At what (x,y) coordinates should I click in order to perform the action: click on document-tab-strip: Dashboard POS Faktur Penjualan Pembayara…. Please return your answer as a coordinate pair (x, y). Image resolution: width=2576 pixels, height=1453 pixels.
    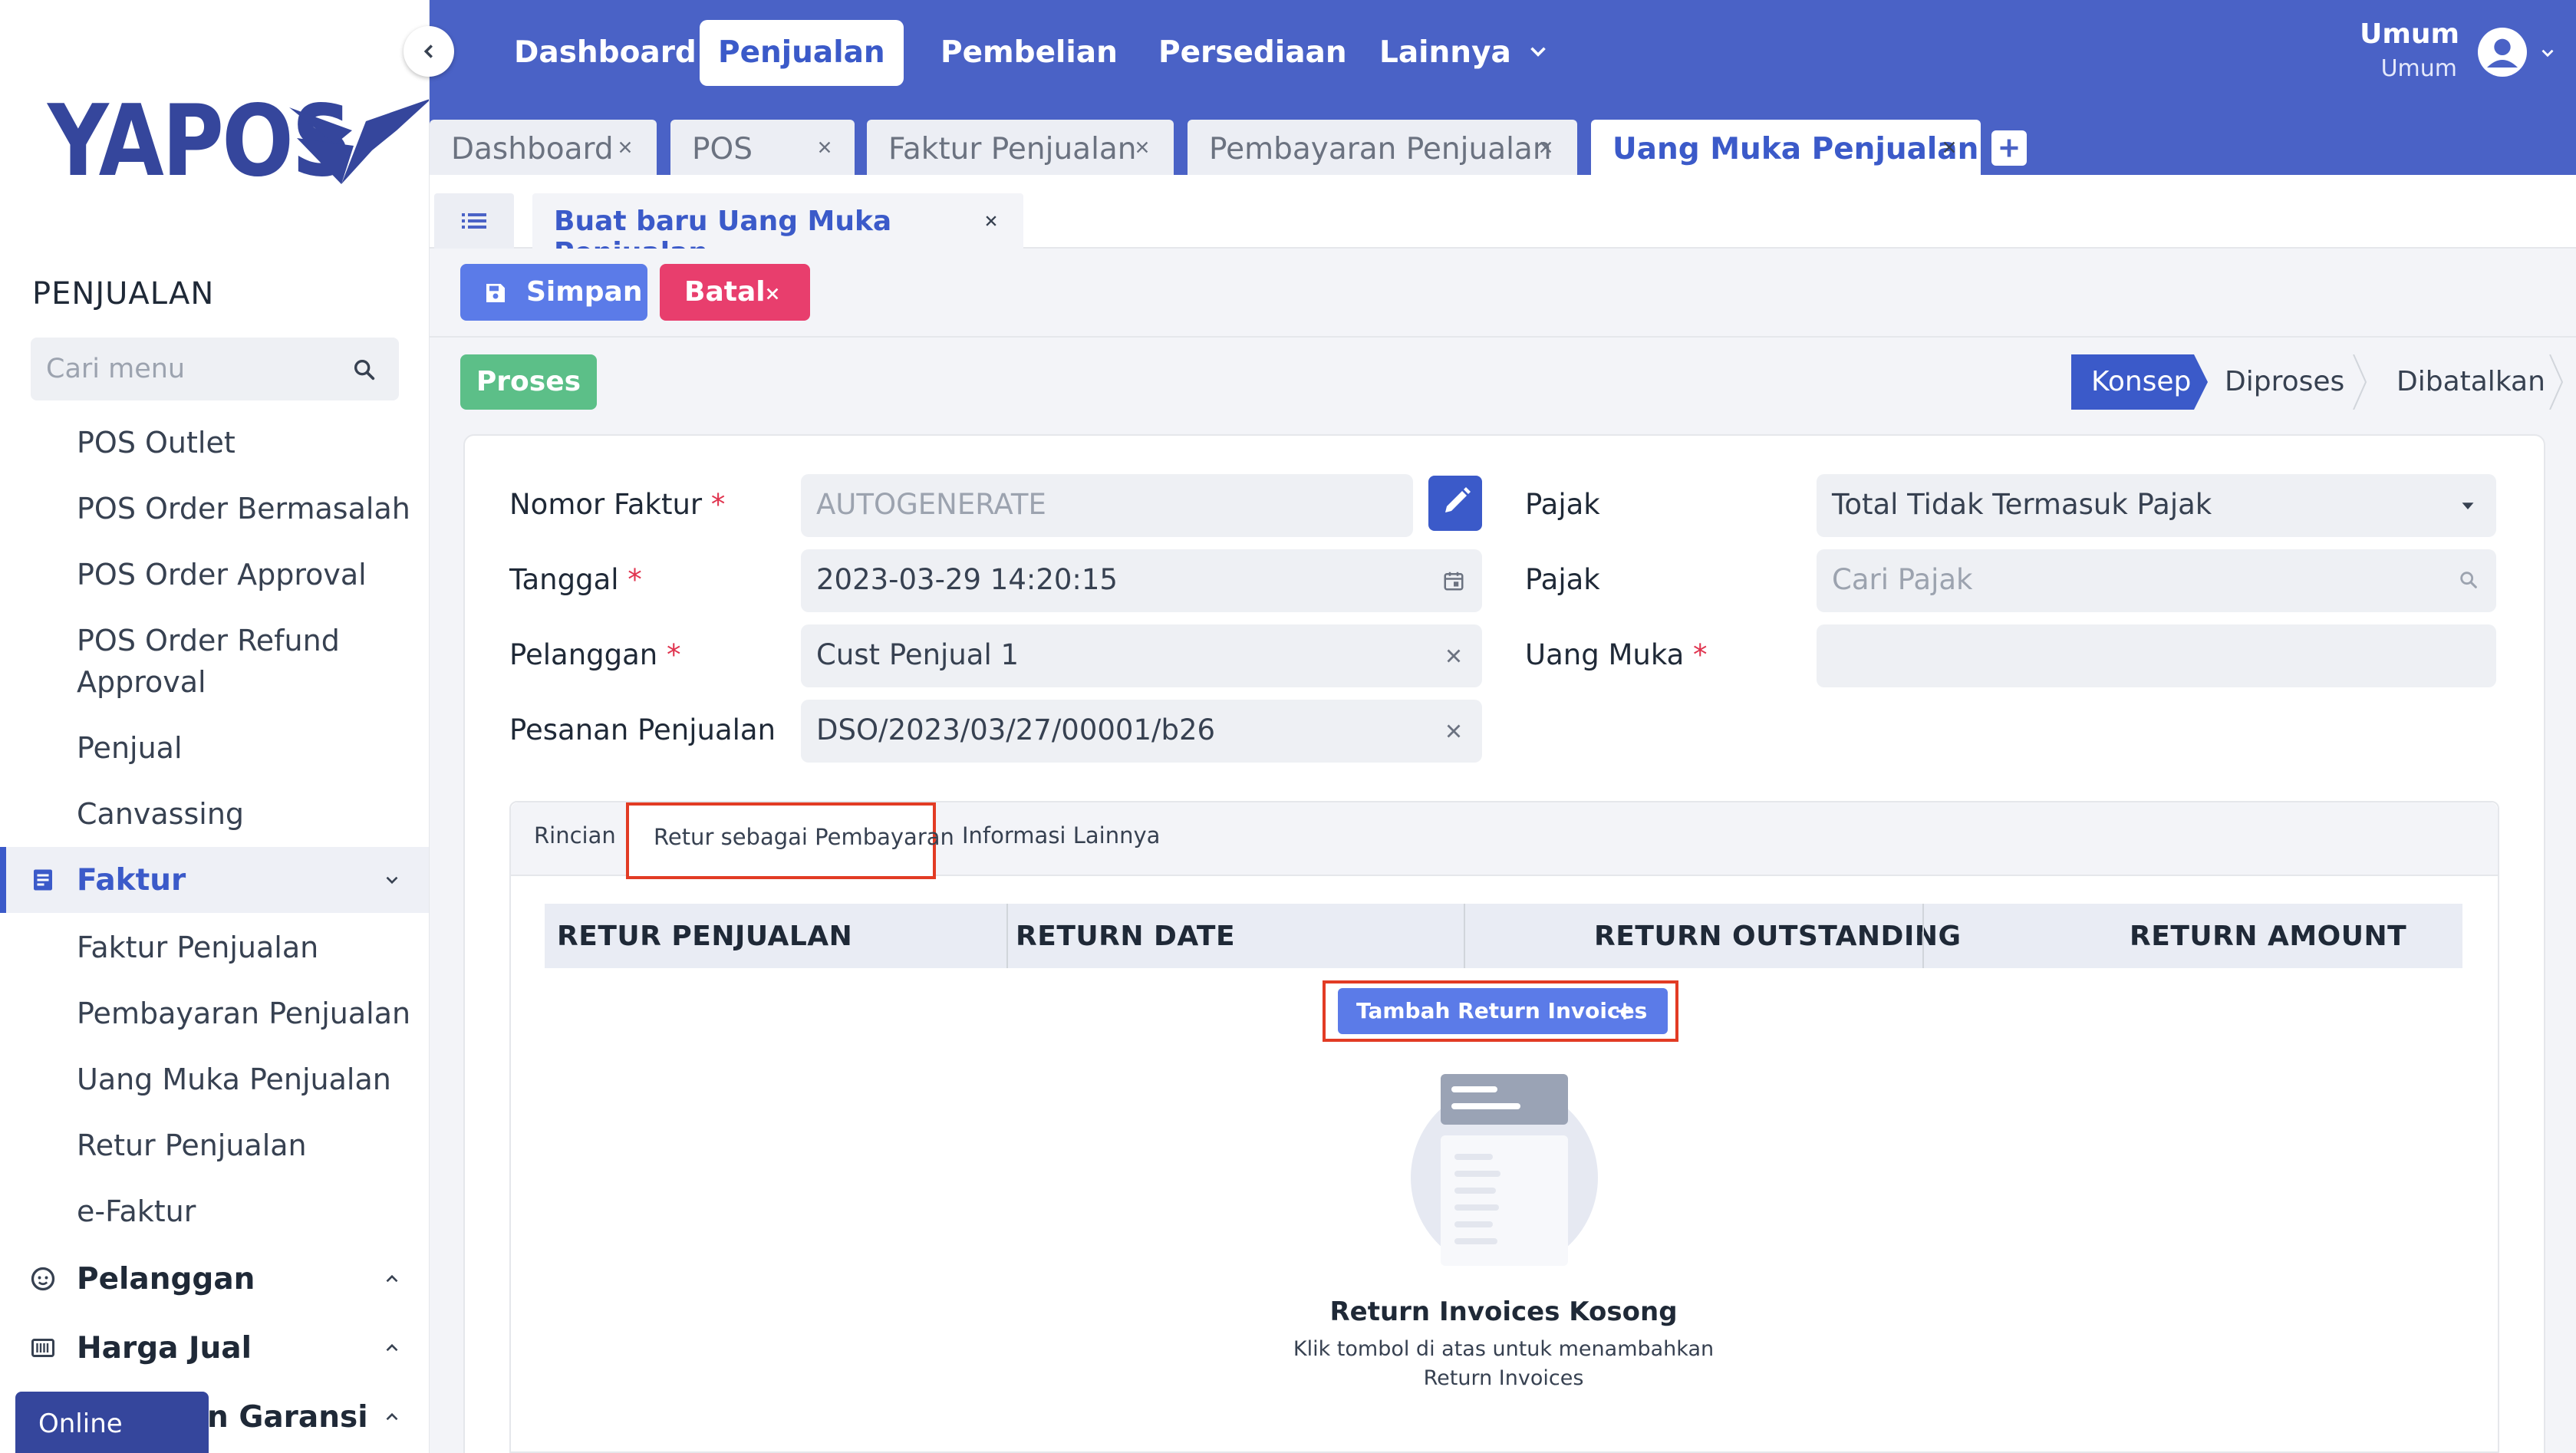
    Looking at the image, I should click on (1503, 138).